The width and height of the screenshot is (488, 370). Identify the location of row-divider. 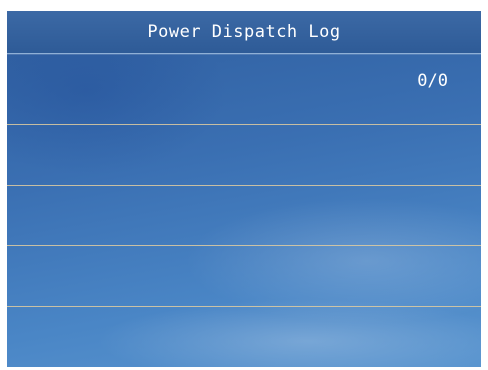
(244, 306).